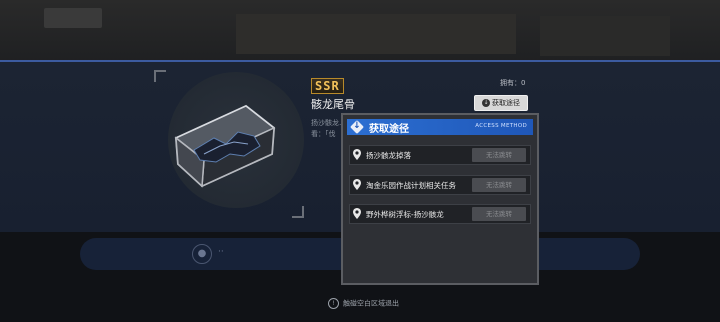 The height and width of the screenshot is (322, 720). I want to click on item-name: 骸龙尾骨, so click(333, 104).